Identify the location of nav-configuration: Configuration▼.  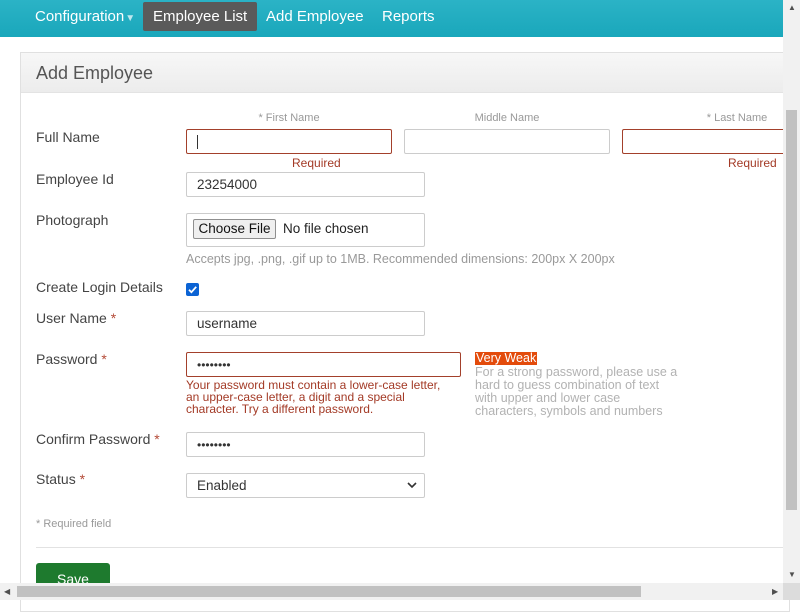
(85, 15).